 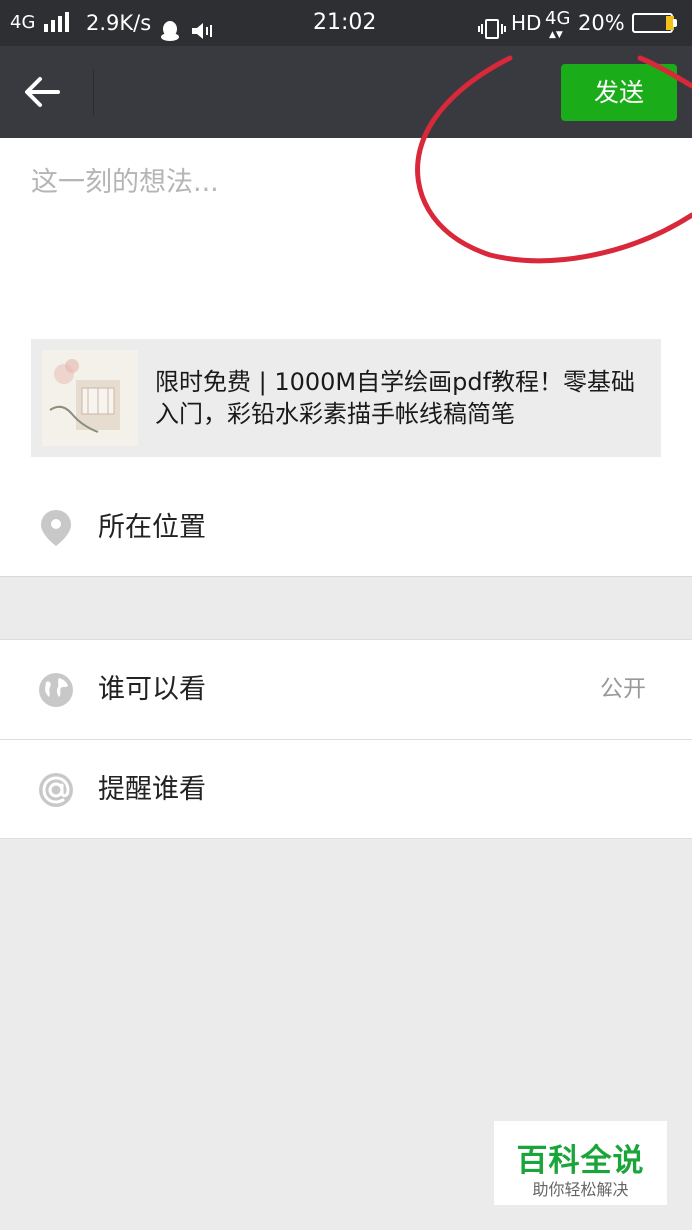 I want to click on top-bar: 发送, so click(x=346, y=92).